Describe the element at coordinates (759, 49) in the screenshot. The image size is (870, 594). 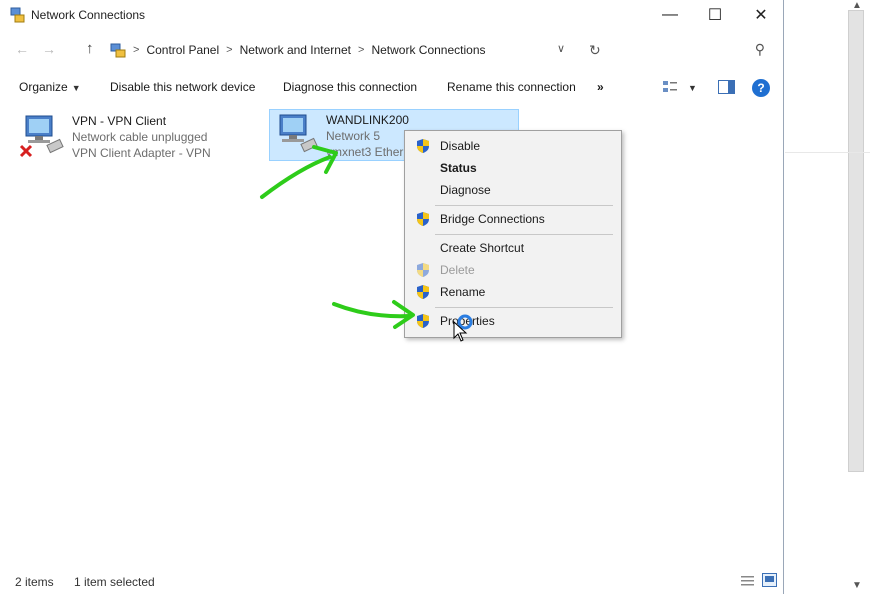
I see `search-icon: ⚲` at that location.